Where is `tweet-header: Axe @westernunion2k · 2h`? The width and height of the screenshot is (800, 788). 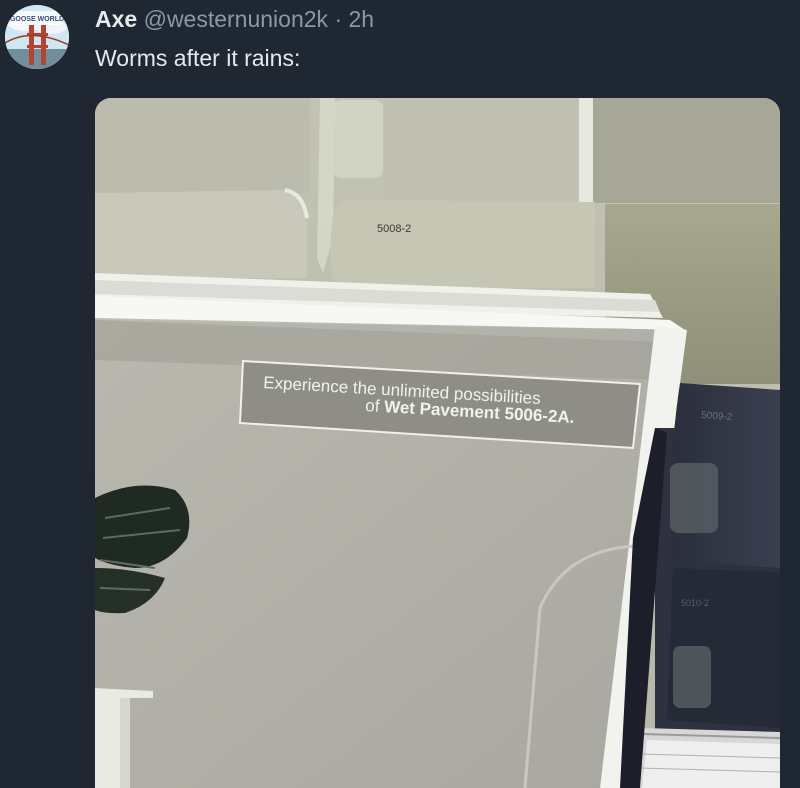
tweet-header: Axe @westernunion2k · 2h is located at coordinates (234, 19).